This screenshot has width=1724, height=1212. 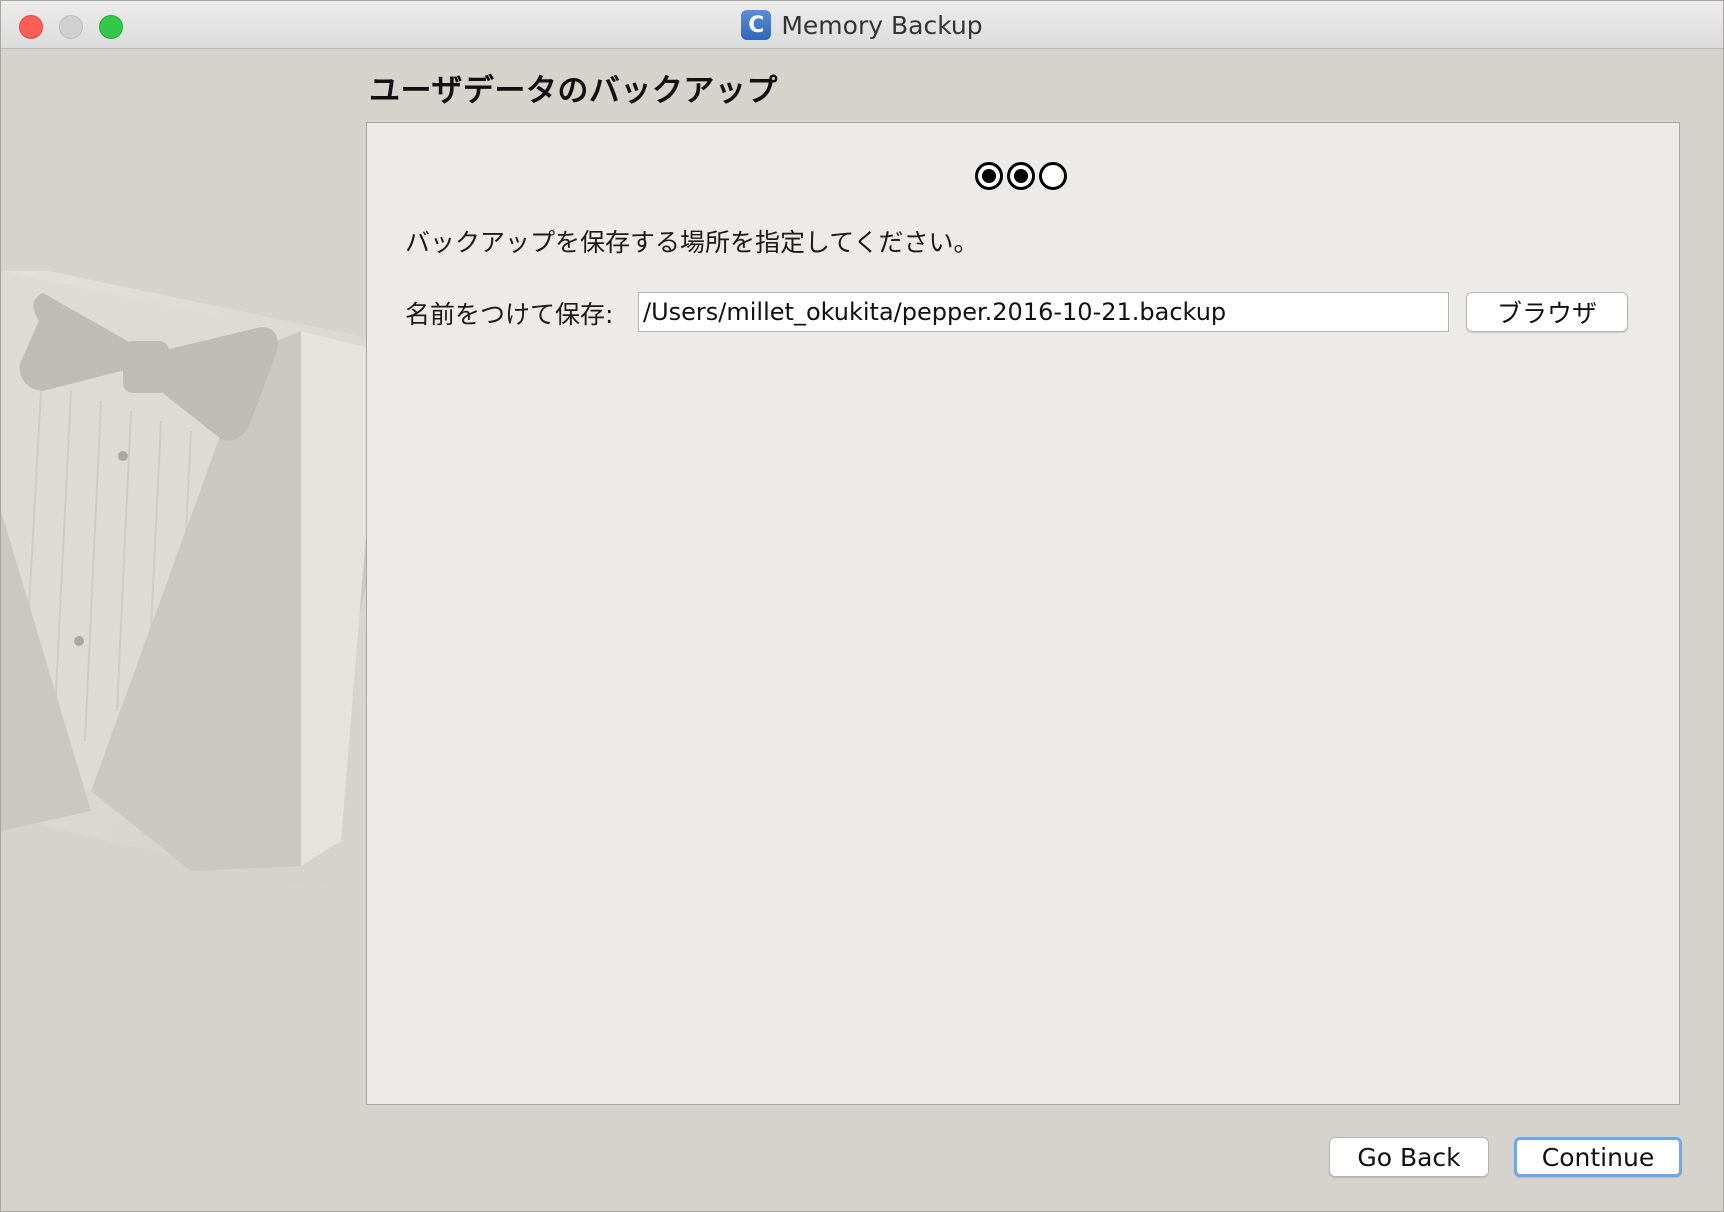 I want to click on app-icon: C, so click(x=756, y=25).